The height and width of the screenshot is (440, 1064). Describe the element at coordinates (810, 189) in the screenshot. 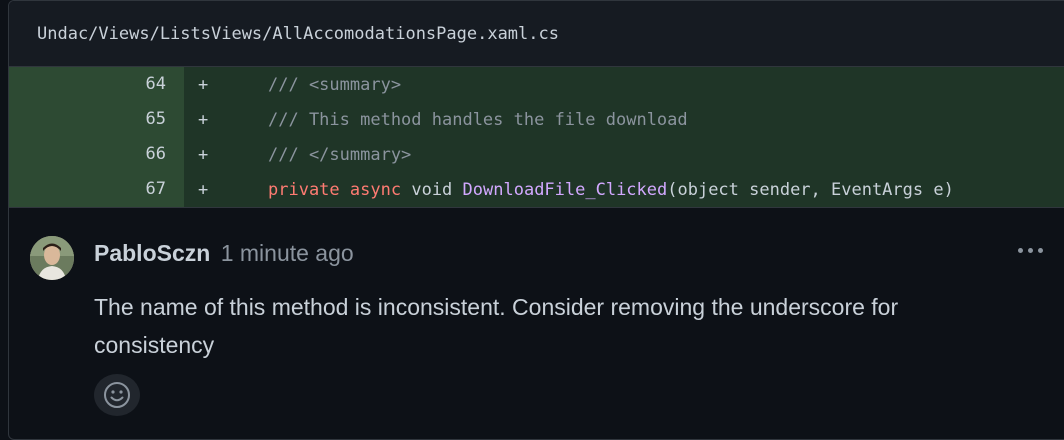

I see `params-token: (object sender, EventArgs e)` at that location.